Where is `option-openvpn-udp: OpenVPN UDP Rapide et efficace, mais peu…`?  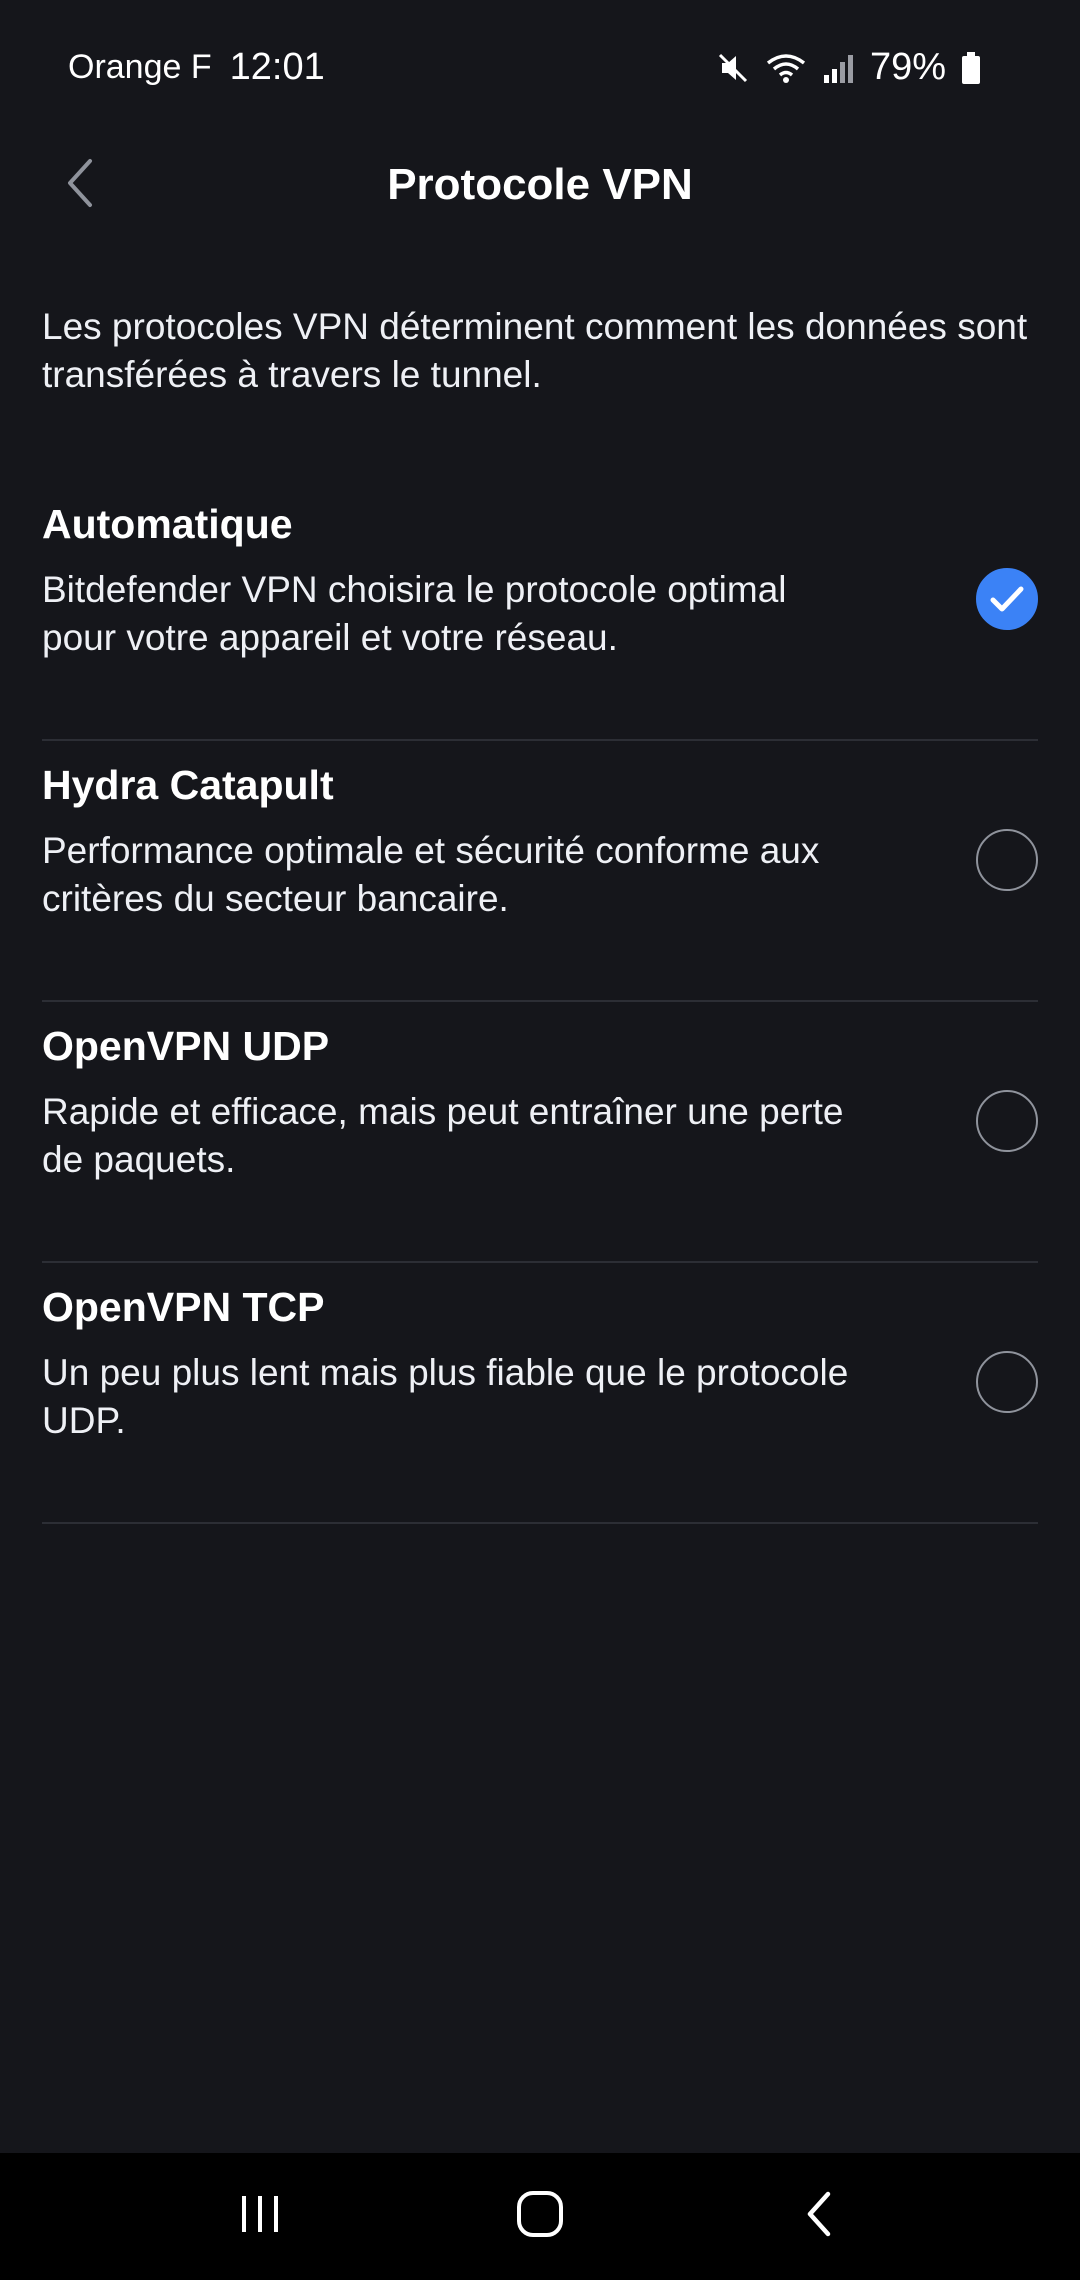
option-openvpn-udp: OpenVPN UDP Rapide et efficace, mais peu… is located at coordinates (540, 1132).